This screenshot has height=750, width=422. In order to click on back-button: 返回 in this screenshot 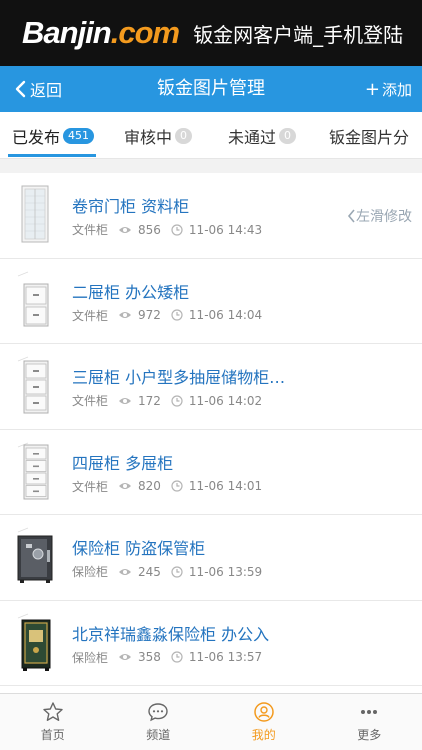, I will do `click(38, 89)`.